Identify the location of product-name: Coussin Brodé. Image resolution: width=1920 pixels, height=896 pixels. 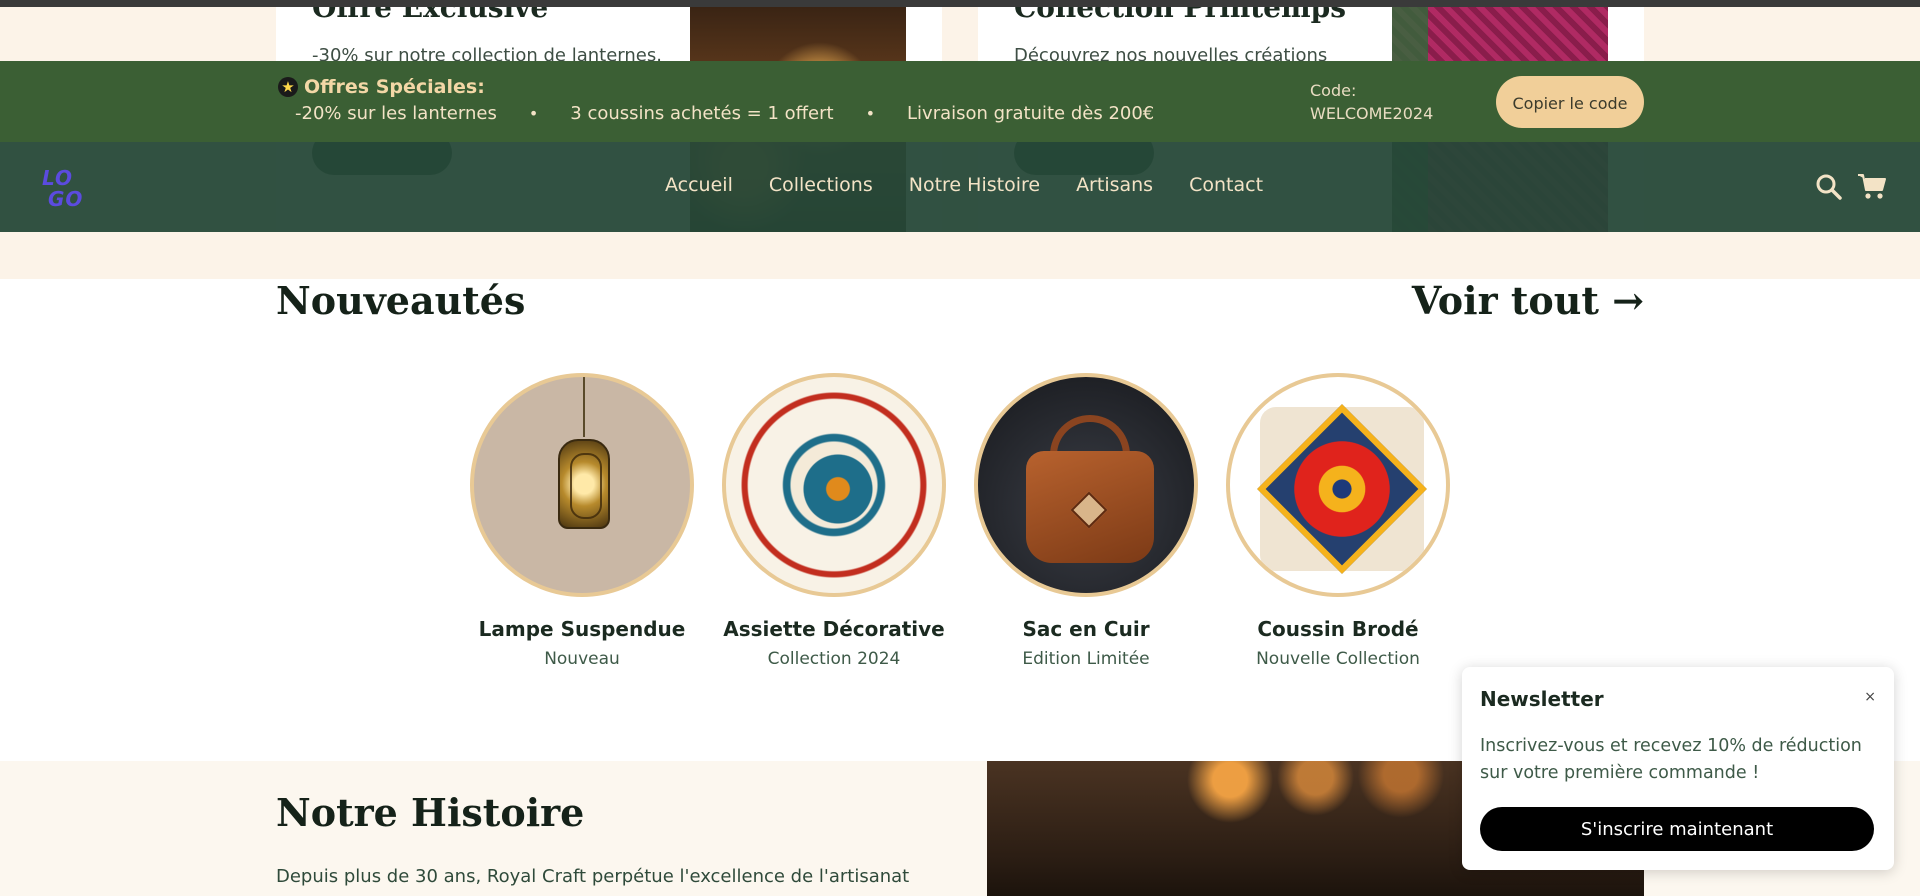
(1338, 629).